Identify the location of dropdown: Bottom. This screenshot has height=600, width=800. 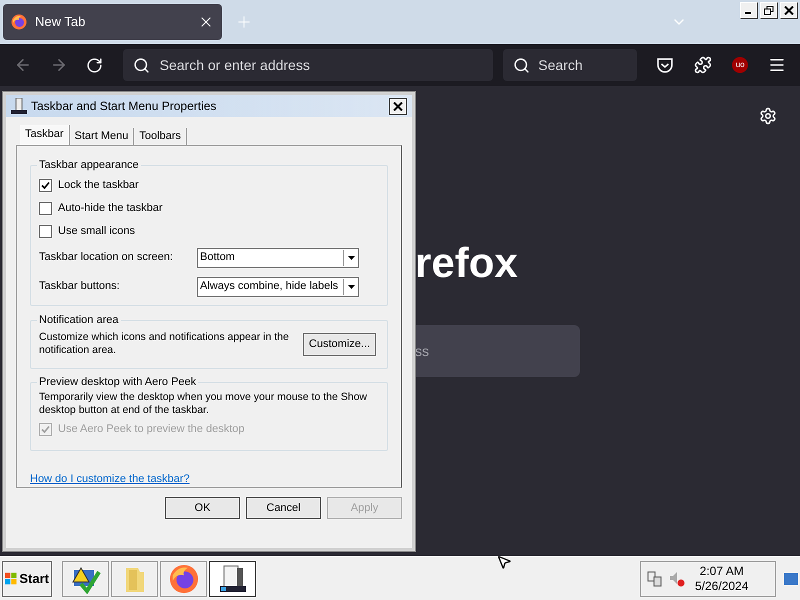
(278, 258).